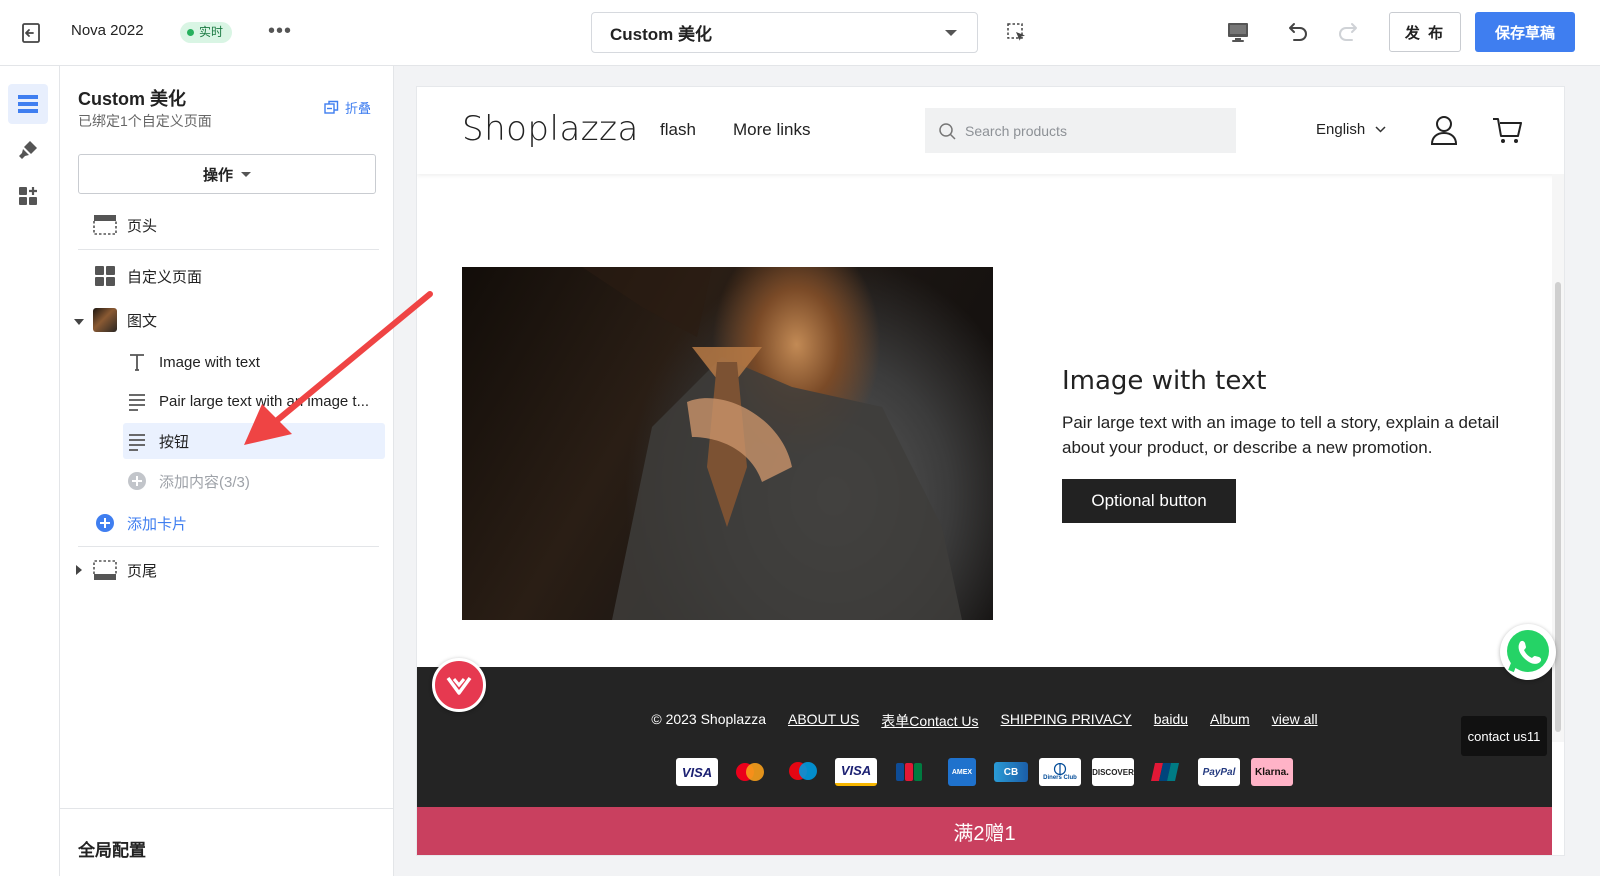 This screenshot has height=876, width=1600. I want to click on scrollbar-thumb, so click(1558, 507).